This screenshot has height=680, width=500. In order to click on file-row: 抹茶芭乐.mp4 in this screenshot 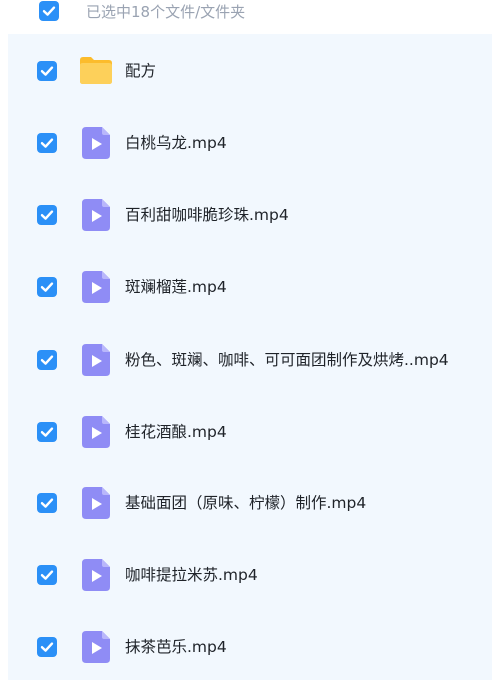, I will do `click(250, 647)`.